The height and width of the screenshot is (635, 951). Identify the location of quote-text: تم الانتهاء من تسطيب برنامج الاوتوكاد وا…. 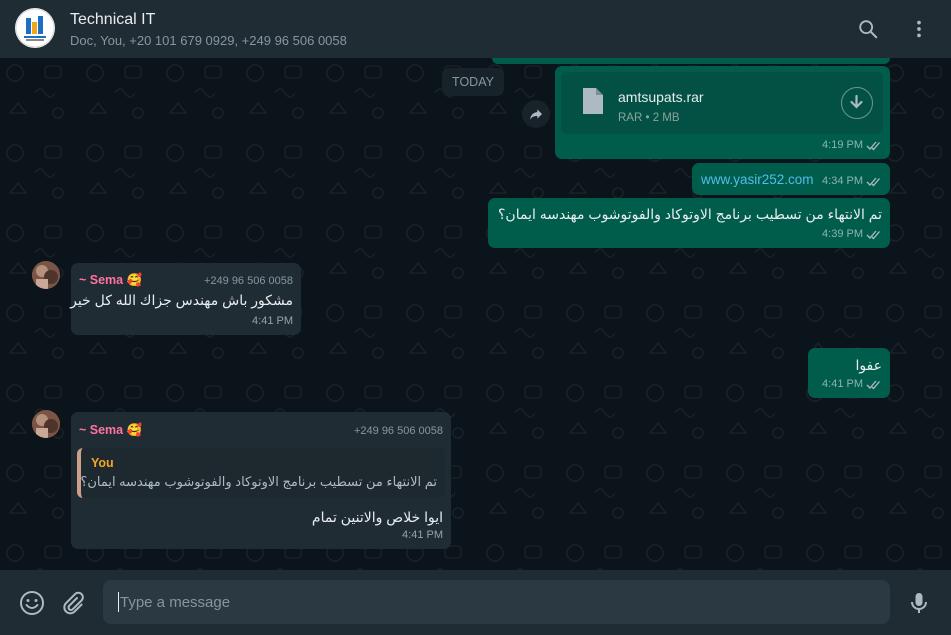
(258, 481).